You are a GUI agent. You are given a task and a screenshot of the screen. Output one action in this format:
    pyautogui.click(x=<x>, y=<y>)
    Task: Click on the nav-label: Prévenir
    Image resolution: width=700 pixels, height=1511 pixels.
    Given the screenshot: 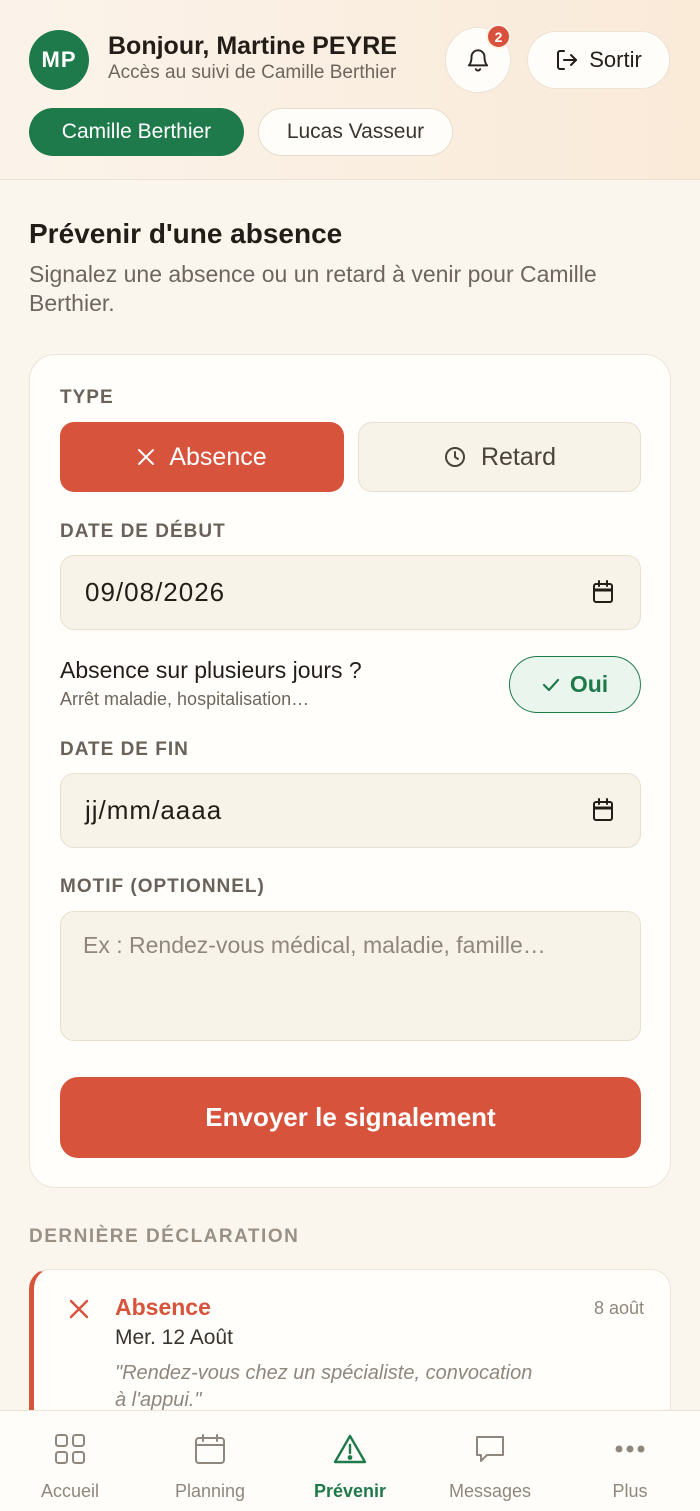 What is the action you would take?
    pyautogui.click(x=350, y=1491)
    